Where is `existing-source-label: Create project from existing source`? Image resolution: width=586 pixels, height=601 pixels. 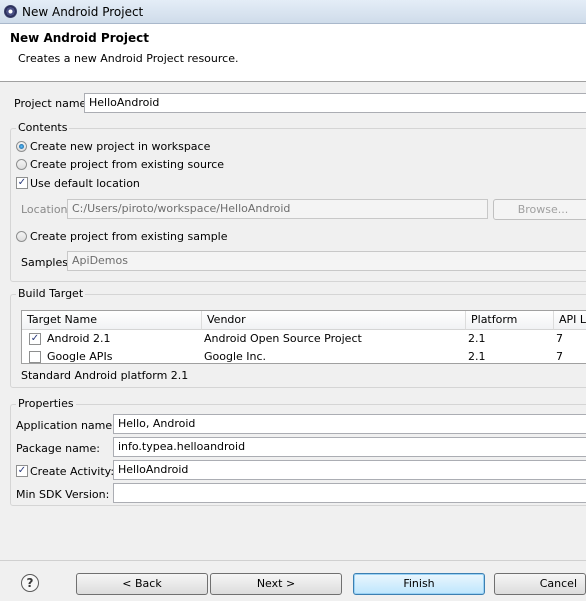 existing-source-label: Create project from existing source is located at coordinates (127, 164).